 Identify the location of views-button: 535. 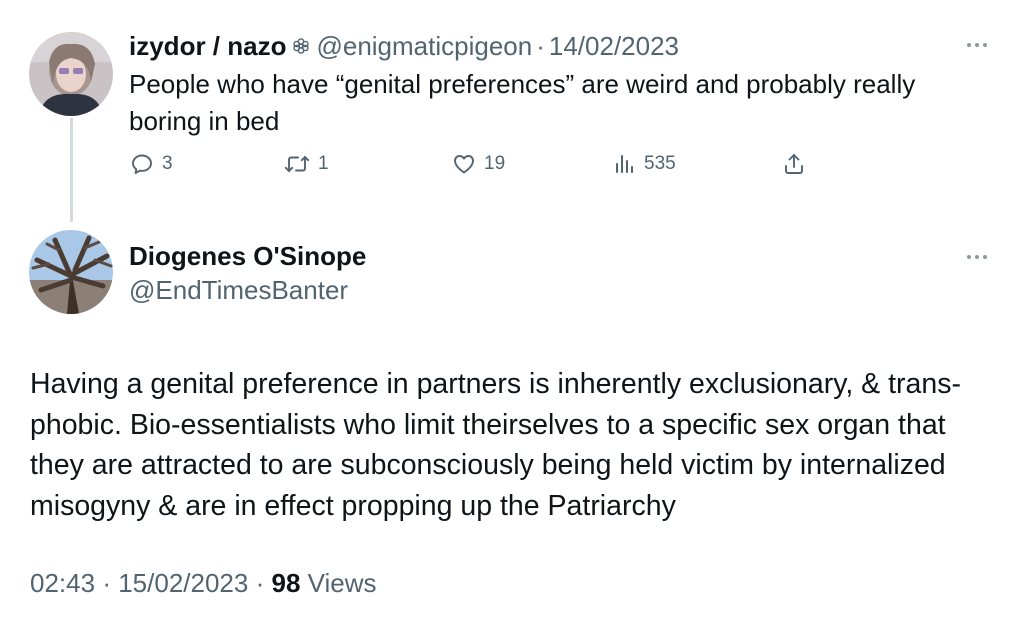
(644, 164).